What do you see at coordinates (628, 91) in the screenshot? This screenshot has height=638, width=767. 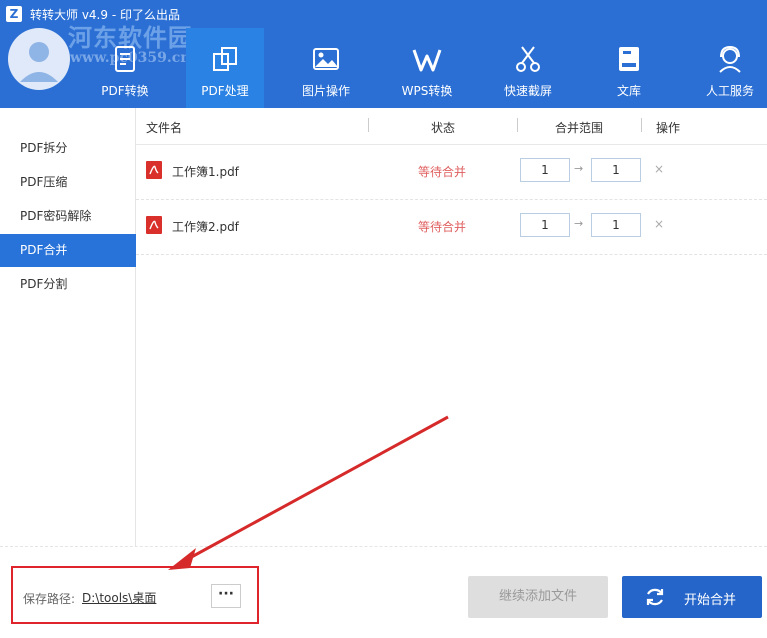 I see `nav-label: 文库` at bounding box center [628, 91].